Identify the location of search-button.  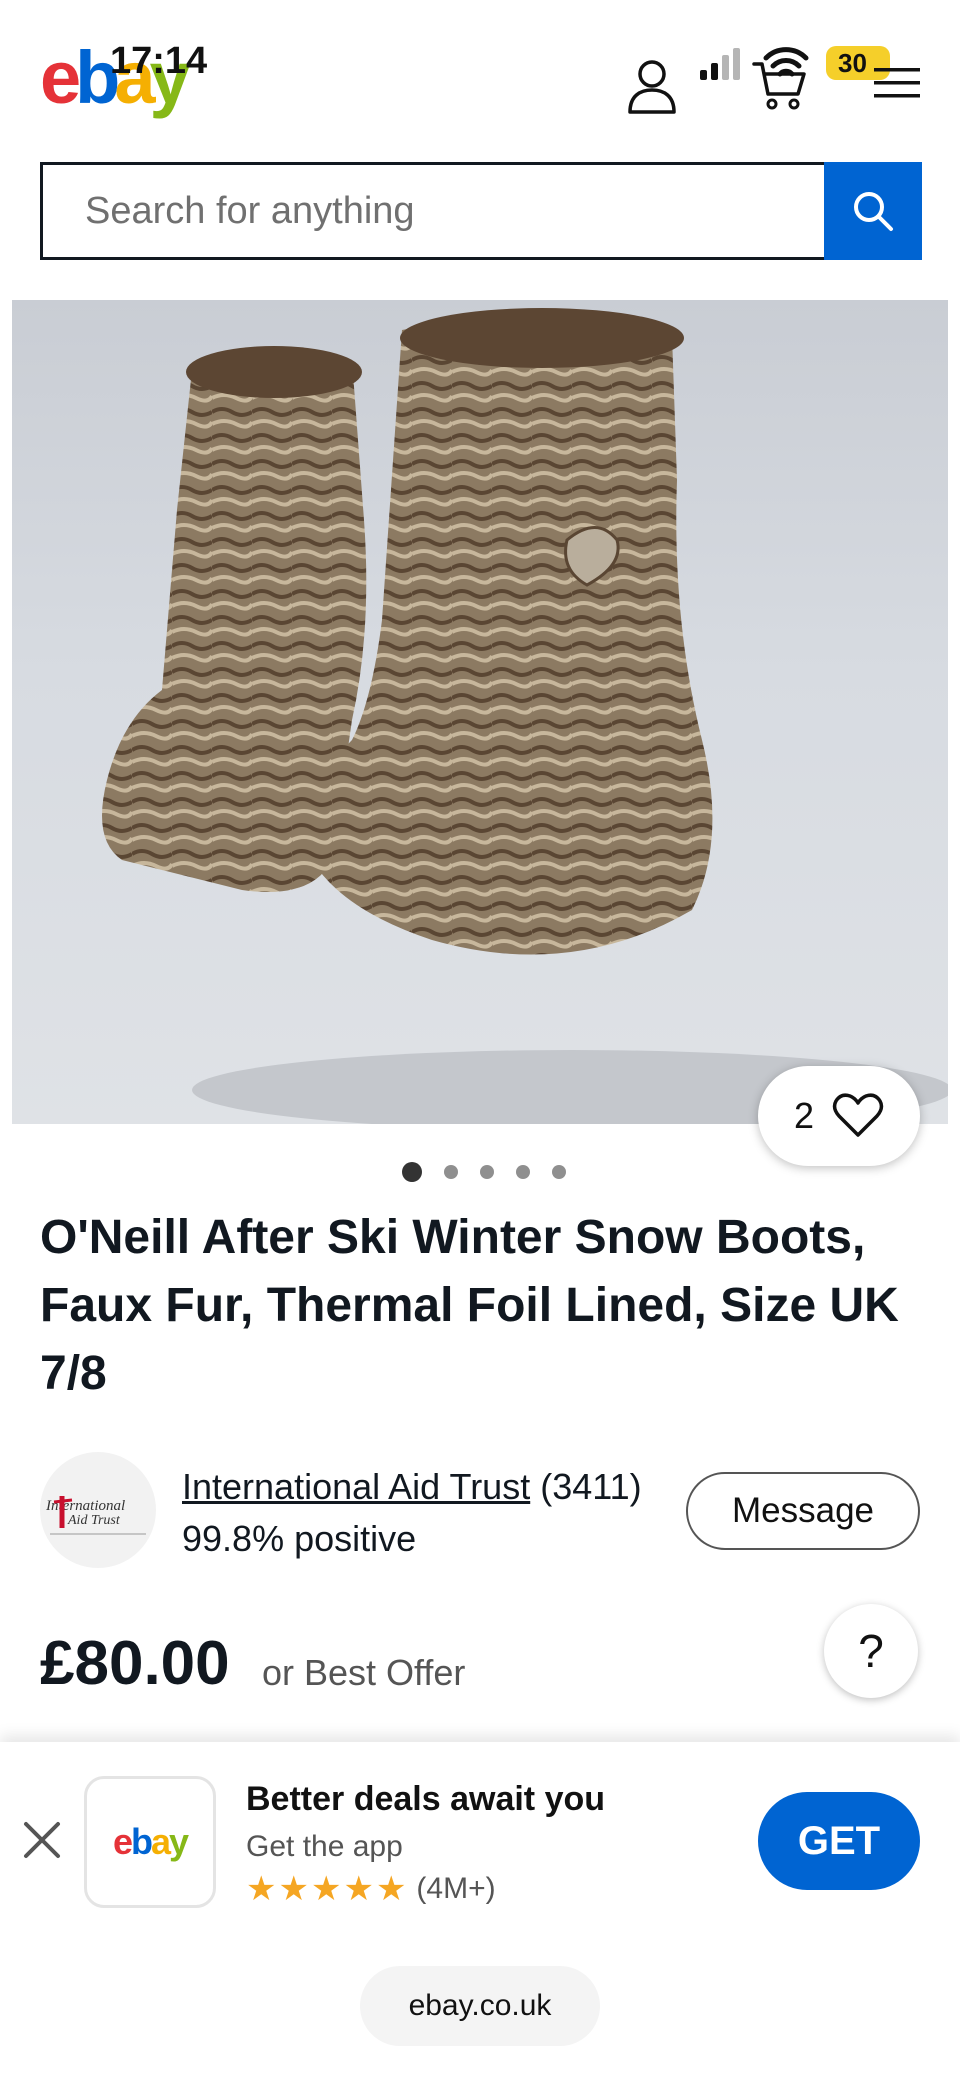
(873, 211).